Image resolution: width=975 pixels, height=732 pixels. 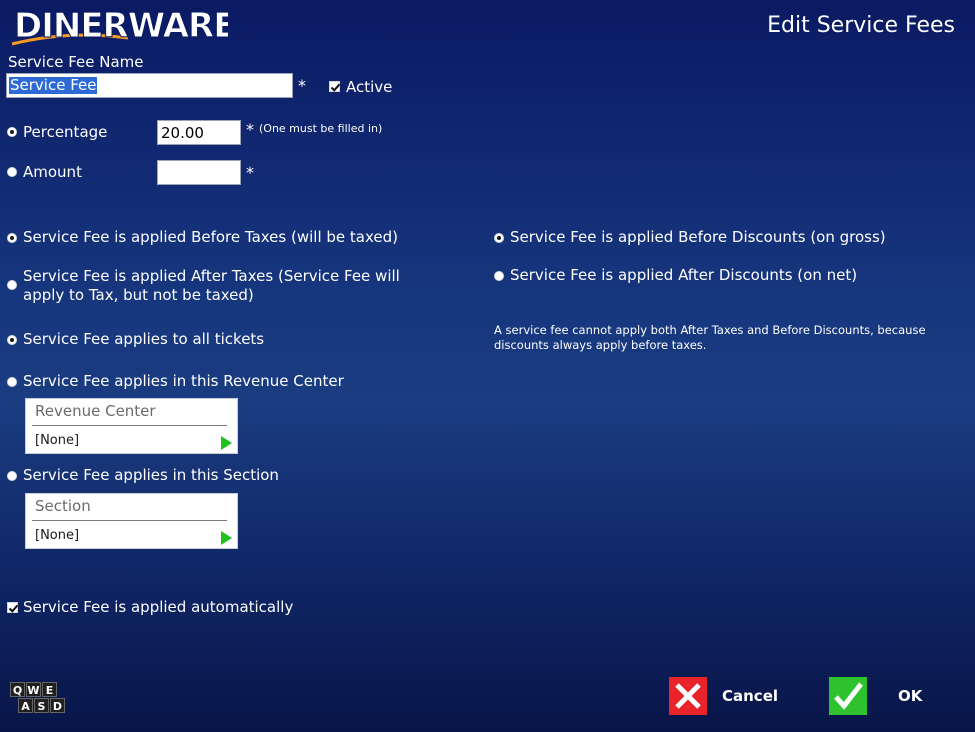 I want to click on revenue-center-dropdown-value: [None], so click(x=57, y=440).